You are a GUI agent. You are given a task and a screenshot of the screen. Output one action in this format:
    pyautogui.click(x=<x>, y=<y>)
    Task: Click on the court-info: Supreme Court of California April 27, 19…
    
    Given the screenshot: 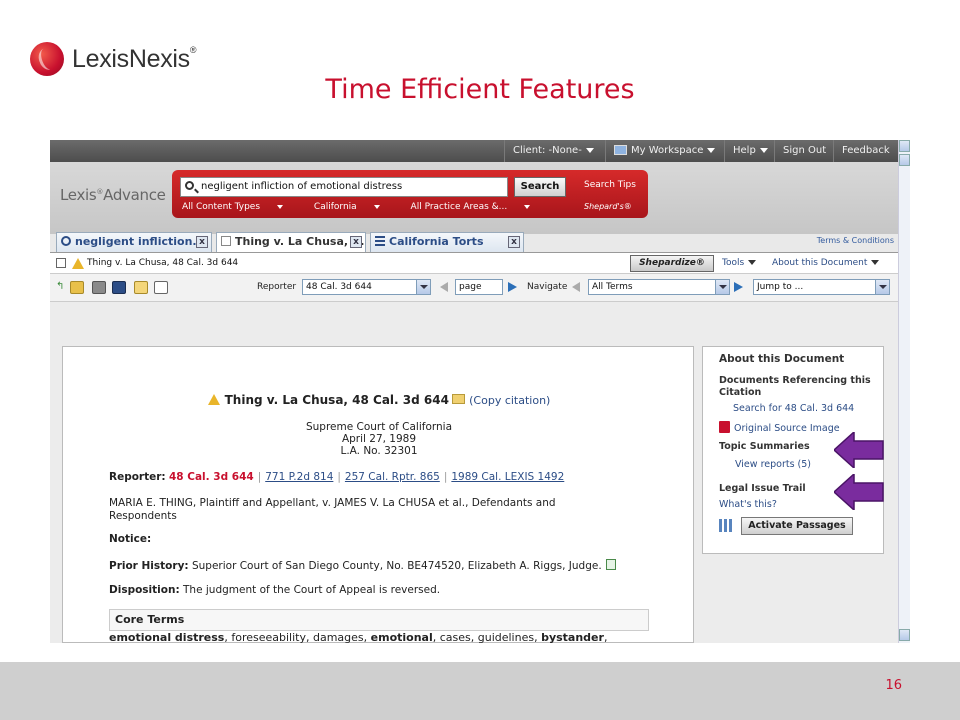 What is the action you would take?
    pyautogui.click(x=379, y=439)
    